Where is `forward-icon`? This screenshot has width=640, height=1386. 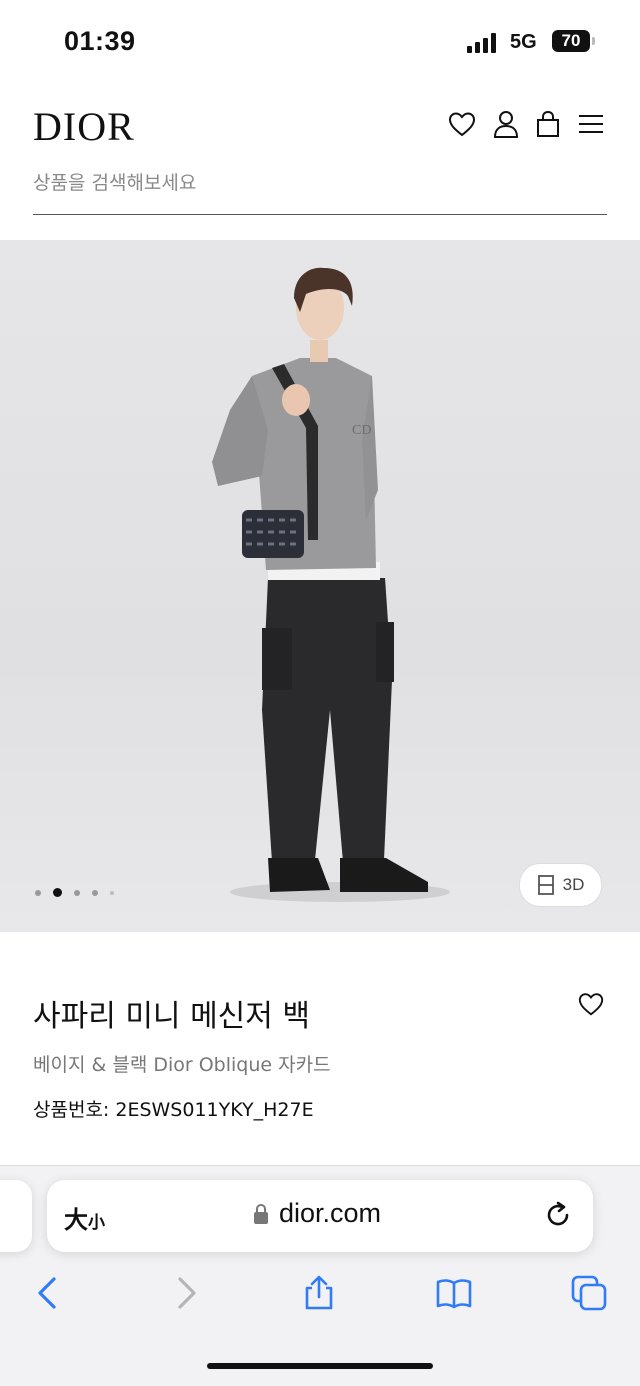
forward-icon is located at coordinates (186, 1293).